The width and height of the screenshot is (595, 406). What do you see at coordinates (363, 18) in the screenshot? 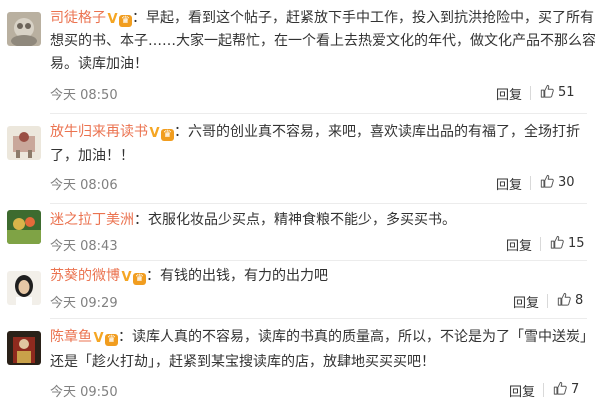
I see `comment-text: ：早起，看到这个帖子，赶紧放下手中工作，投入到抗洪抢险中，买了所有` at bounding box center [363, 18].